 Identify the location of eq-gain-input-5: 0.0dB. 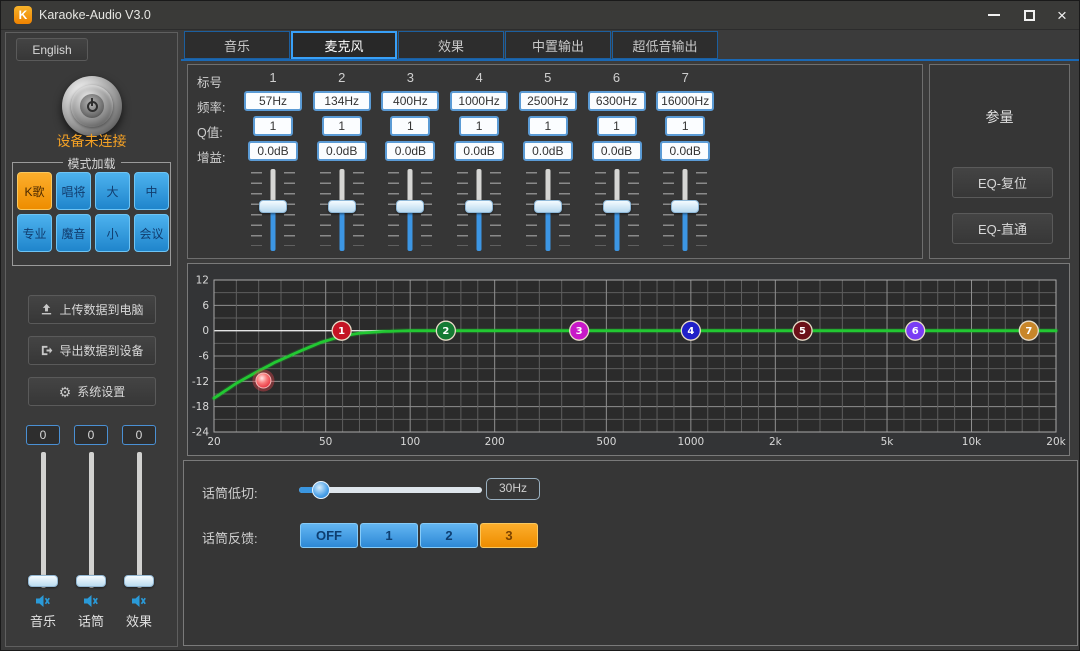
(547, 151).